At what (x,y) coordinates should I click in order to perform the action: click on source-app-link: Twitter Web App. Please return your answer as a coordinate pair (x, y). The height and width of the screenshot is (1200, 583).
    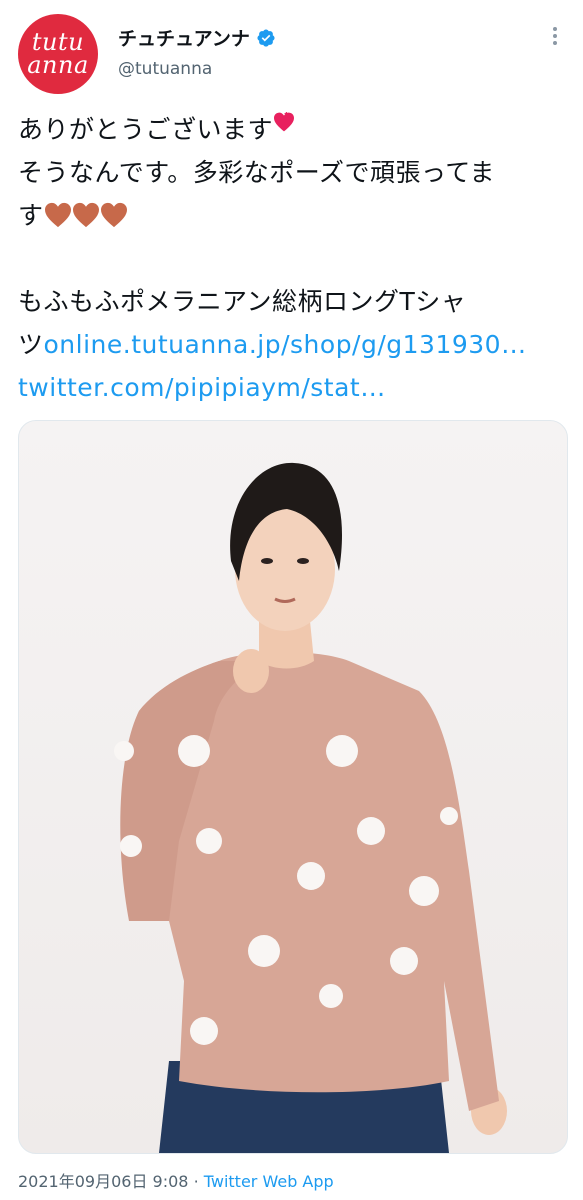
    Looking at the image, I should click on (269, 1181).